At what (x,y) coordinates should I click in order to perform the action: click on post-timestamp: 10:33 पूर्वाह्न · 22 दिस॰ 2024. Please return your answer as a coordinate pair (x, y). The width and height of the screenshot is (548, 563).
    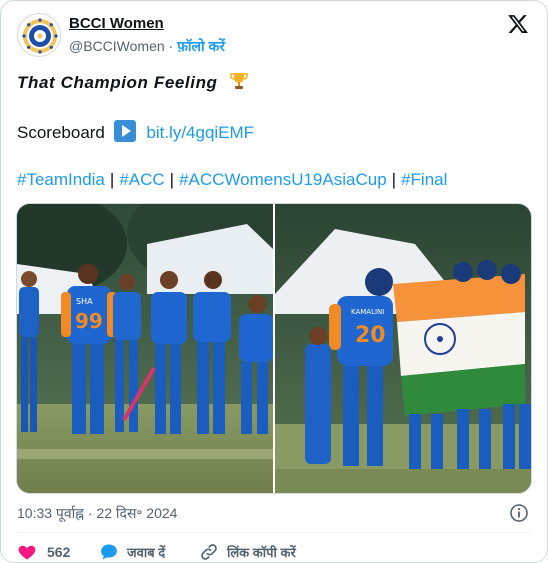
    Looking at the image, I should click on (97, 513).